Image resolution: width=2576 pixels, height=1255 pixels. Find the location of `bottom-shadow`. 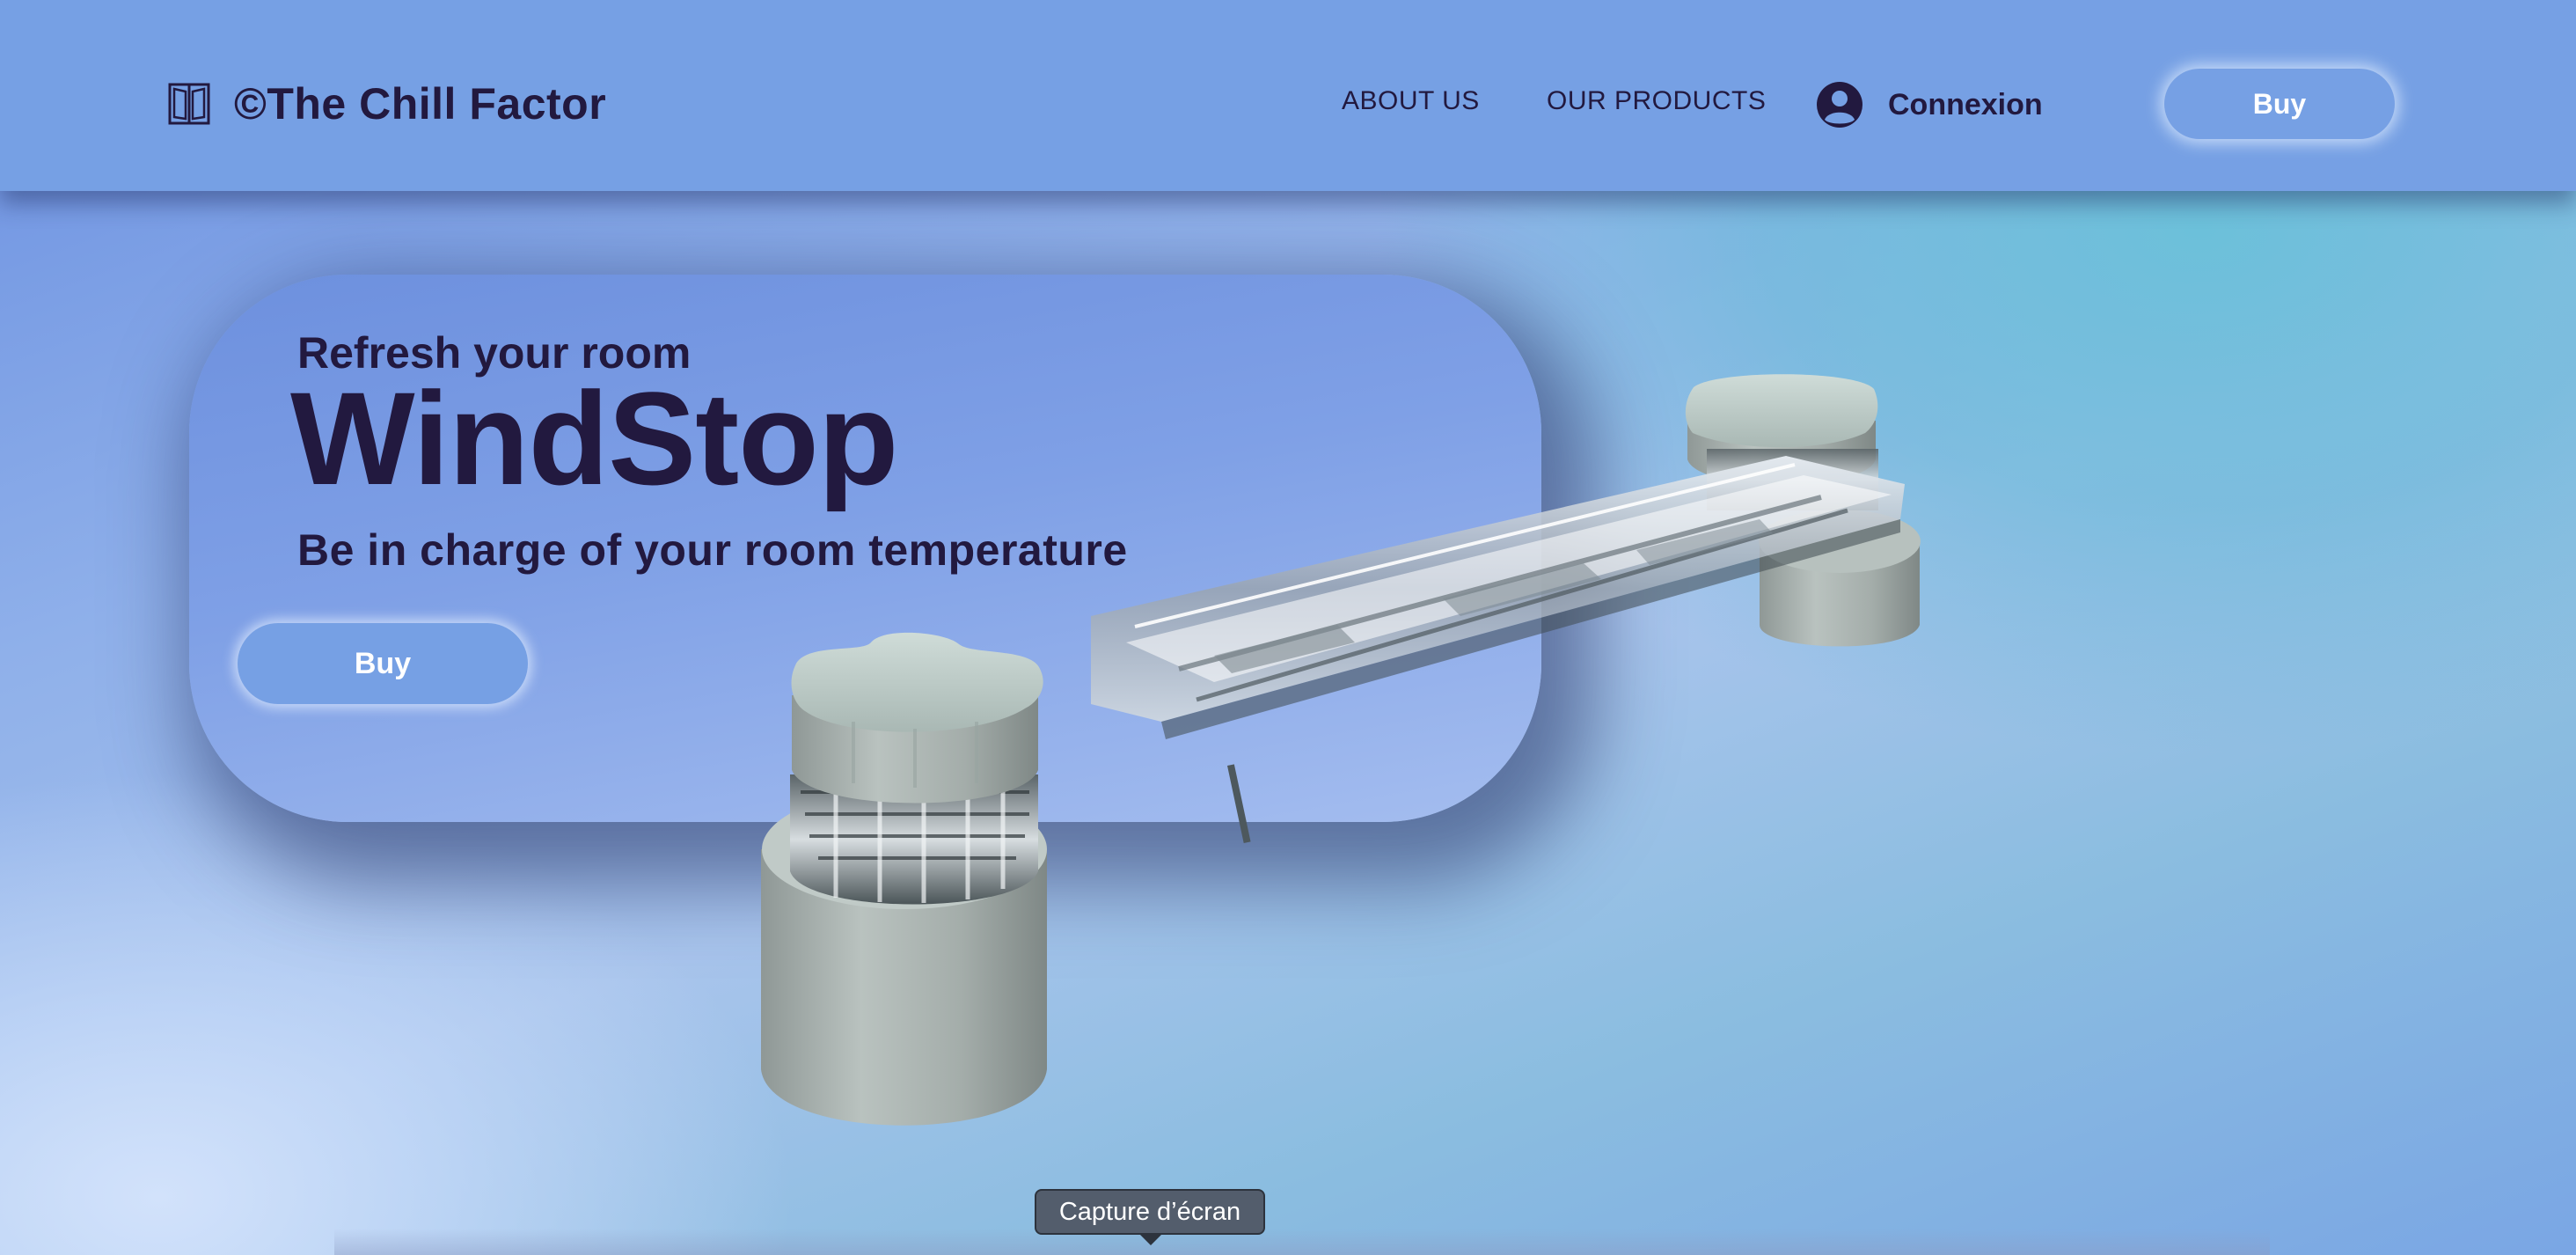

bottom-shadow is located at coordinates (1302, 1242).